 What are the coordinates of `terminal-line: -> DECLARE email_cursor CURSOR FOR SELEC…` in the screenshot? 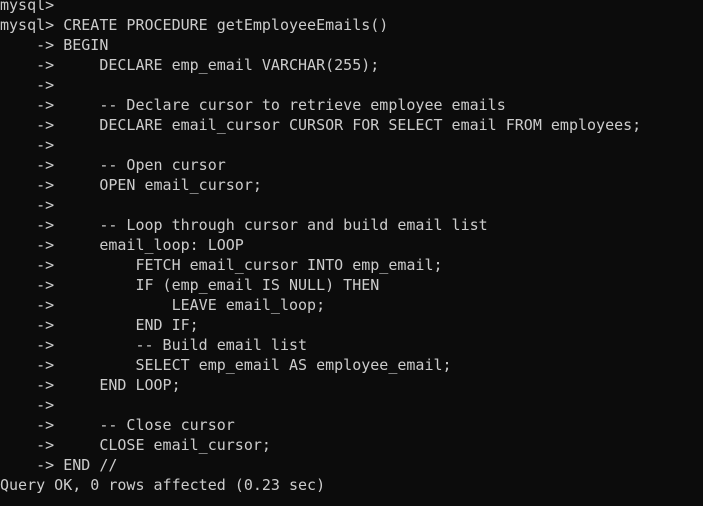 It's located at (320, 125).